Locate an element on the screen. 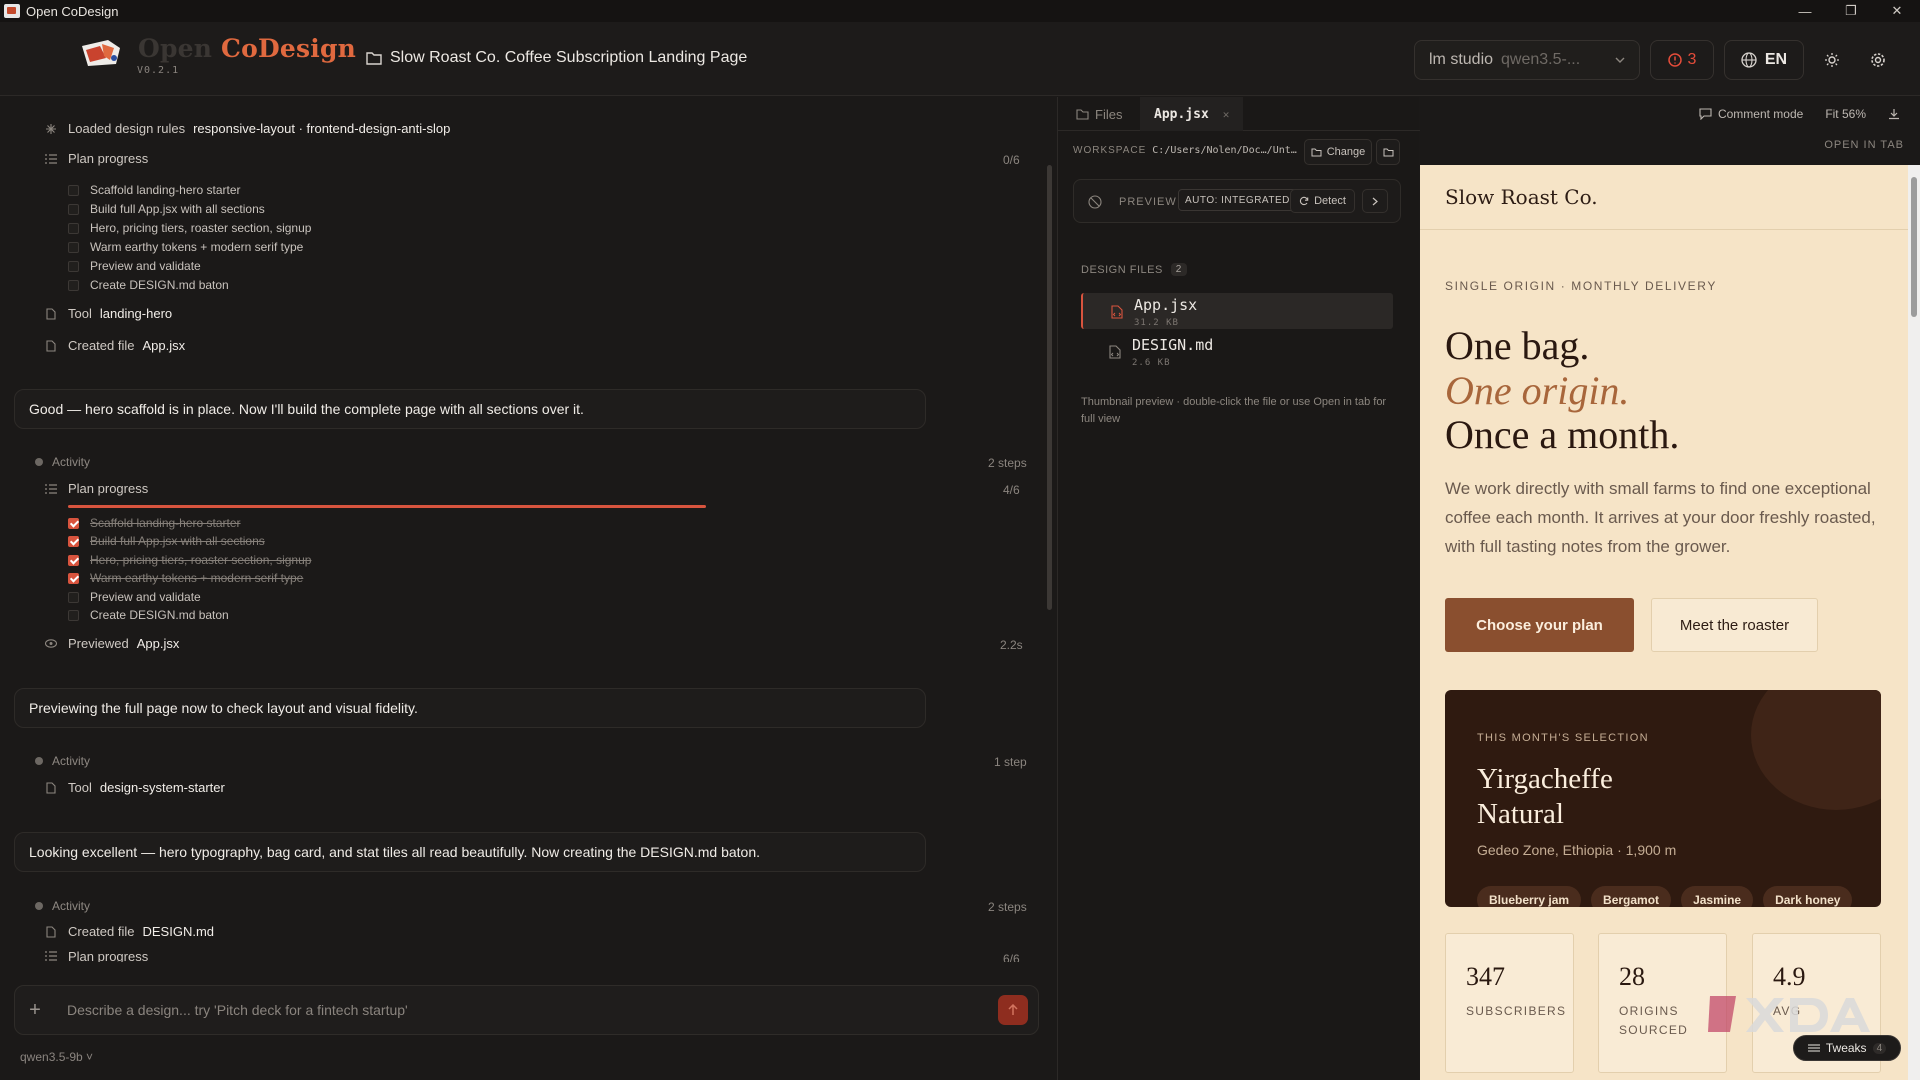 This screenshot has height=1080, width=1920. created-file-row: Created file DESIGN.md is located at coordinates (129, 931).